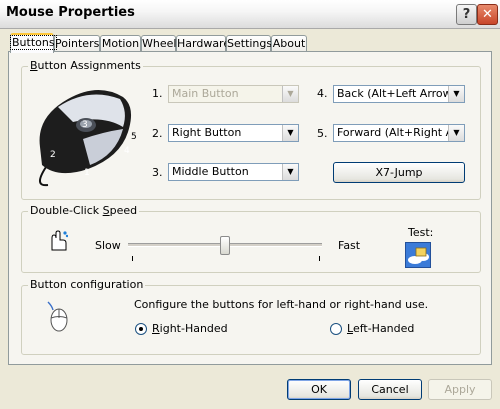 This screenshot has width=500, height=409. Describe the element at coordinates (289, 43) in the screenshot. I see `tab-about: About` at that location.